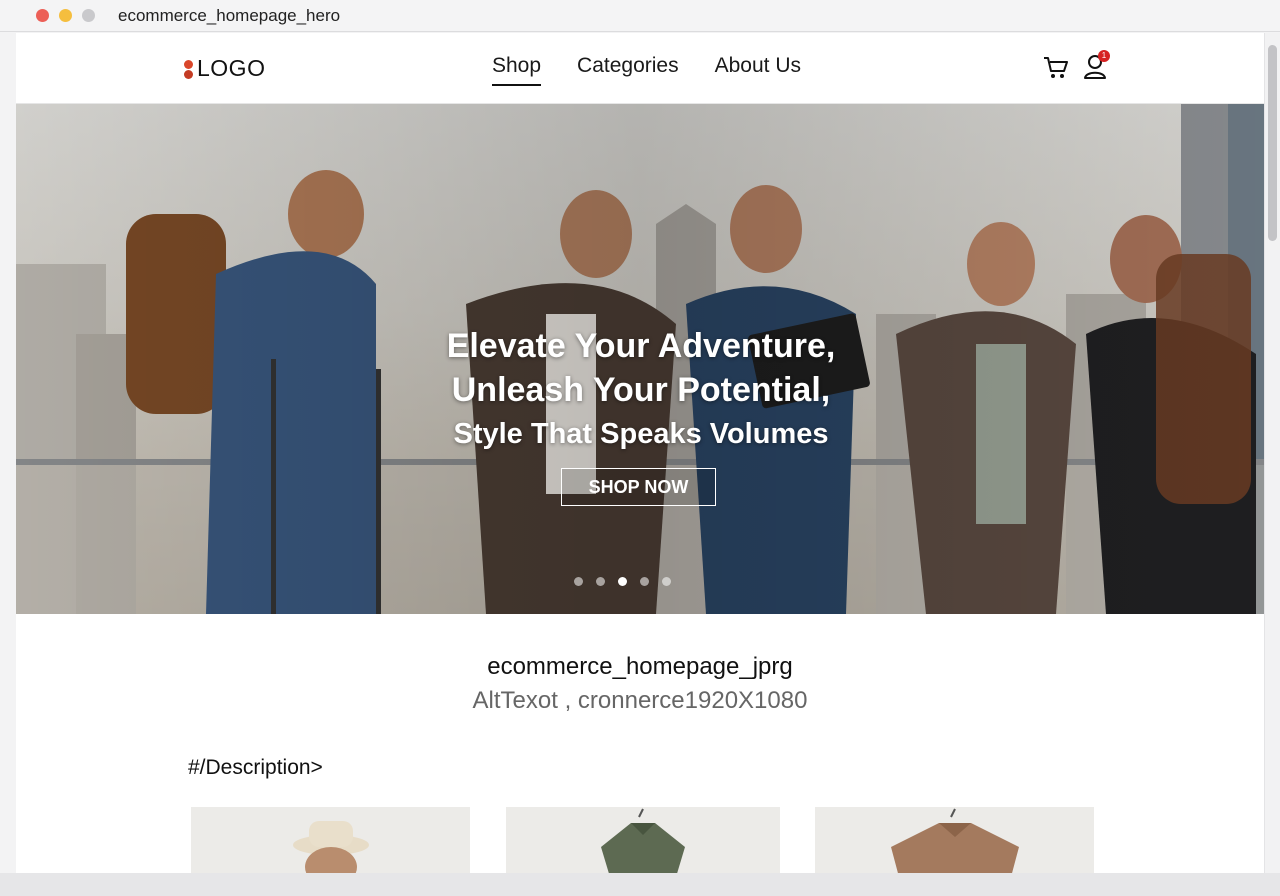 The height and width of the screenshot is (896, 1280). Describe the element at coordinates (188, 69) in the screenshot. I see `logo-mark-icon` at that location.